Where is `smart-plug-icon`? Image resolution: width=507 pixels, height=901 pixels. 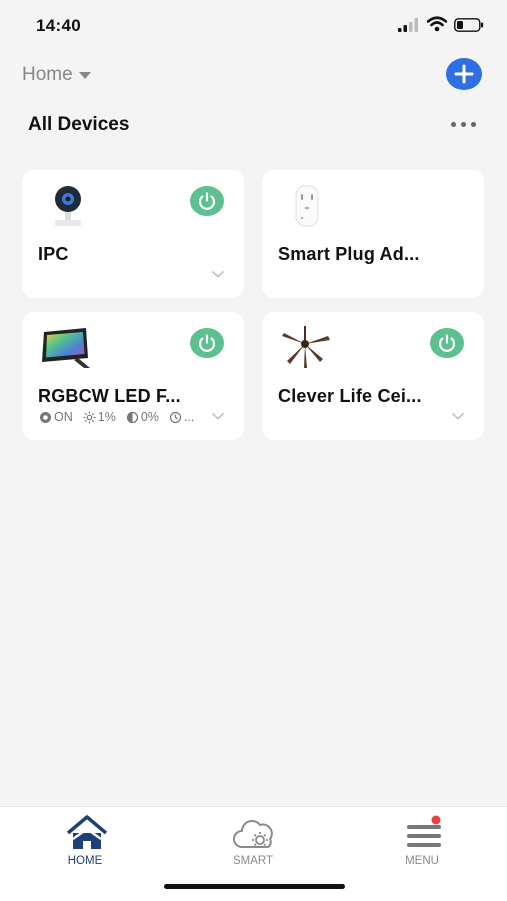 smart-plug-icon is located at coordinates (307, 206).